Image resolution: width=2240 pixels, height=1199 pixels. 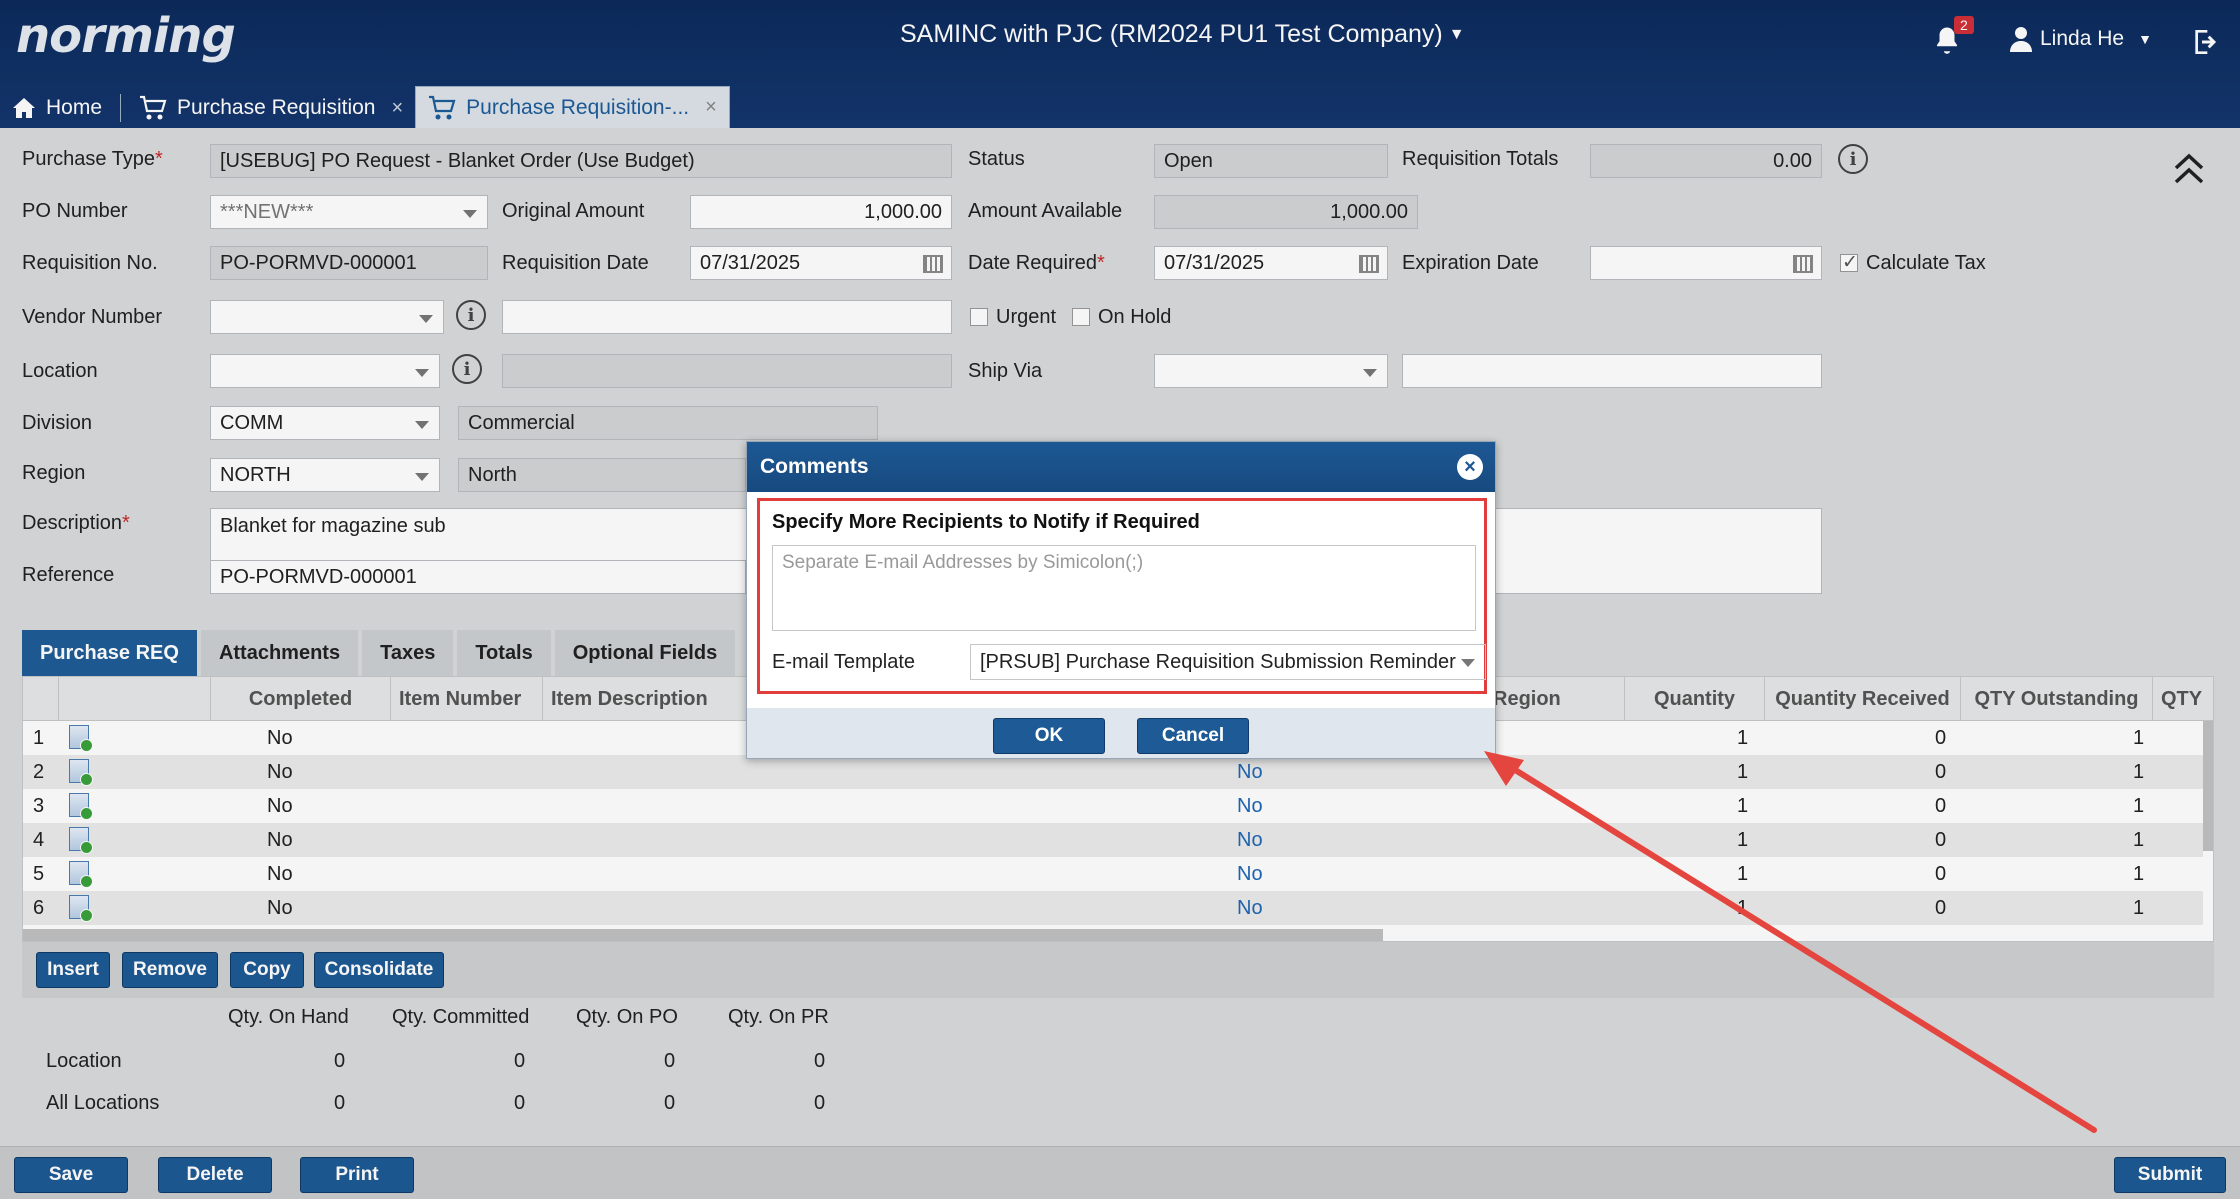 I want to click on ok-button: OK, so click(x=1049, y=736).